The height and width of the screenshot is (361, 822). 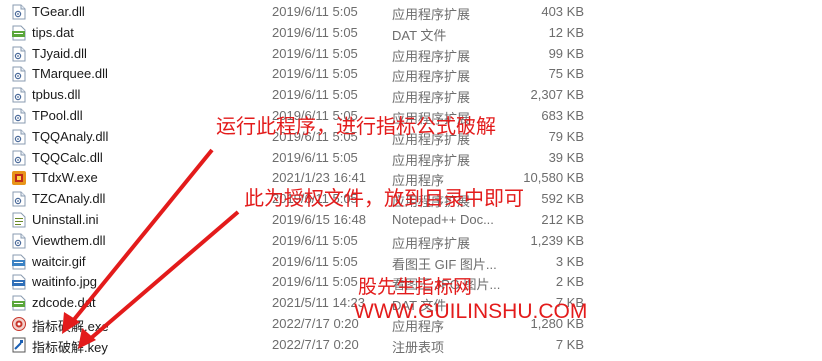 I want to click on file-row: TMarquee.dll 2019/6/11 5:05 应用程序扩展 75 KB, so click(x=411, y=74).